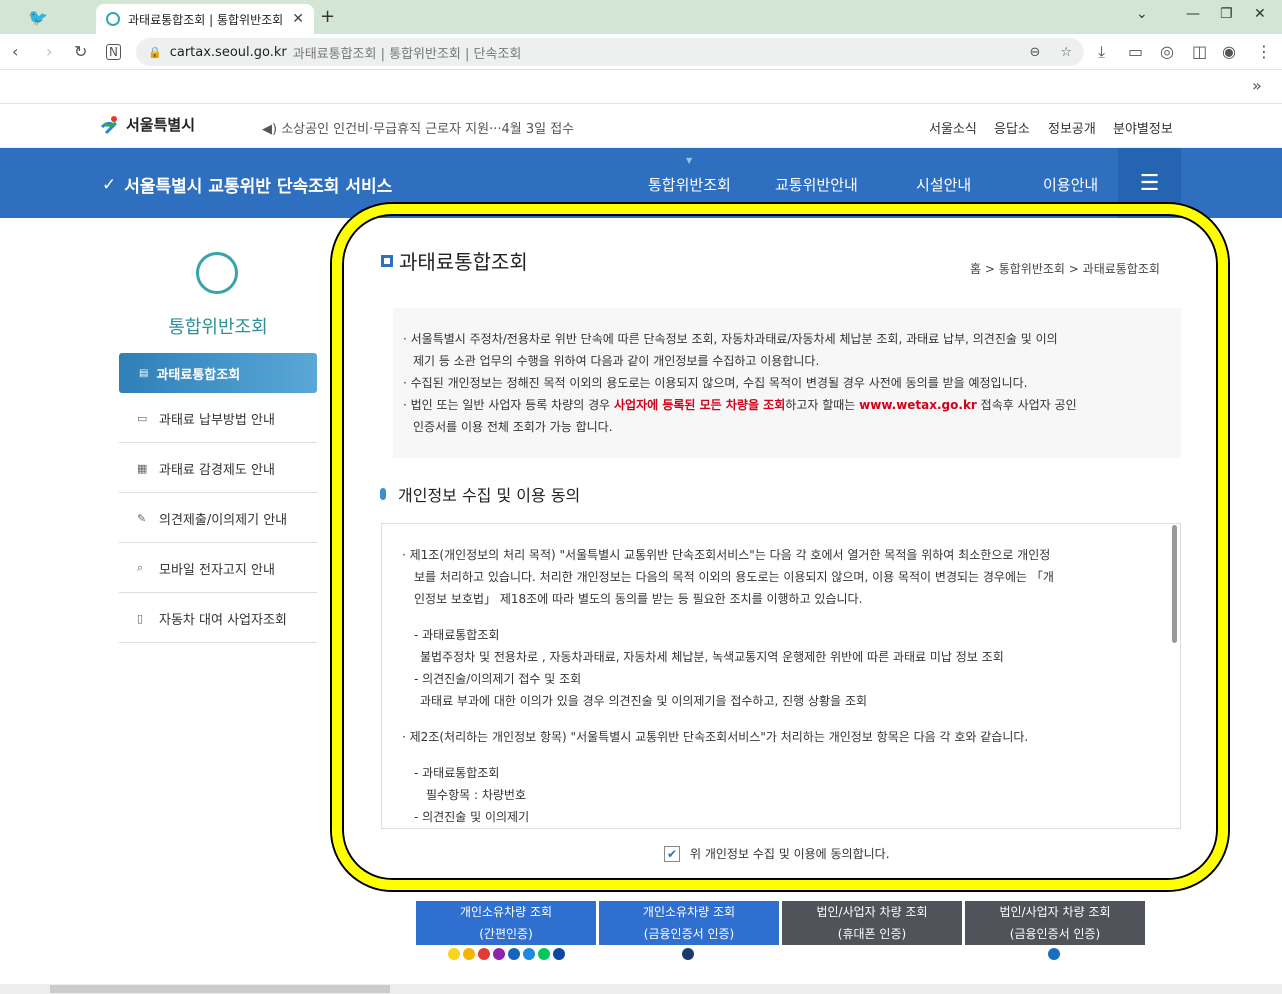  I want to click on service-title: ✓ 서울특별시 교통위반 단속조회 서비스, so click(247, 185).